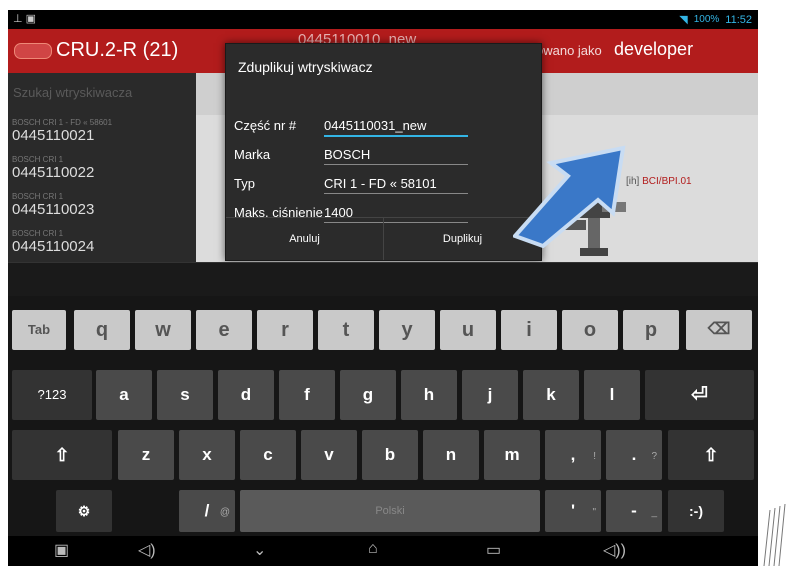 The image size is (788, 569). Describe the element at coordinates (383, 551) in the screenshot. I see `system-nav-bar: ▣ ◁) ⌄ ⌂ ▭ ◁))` at that location.